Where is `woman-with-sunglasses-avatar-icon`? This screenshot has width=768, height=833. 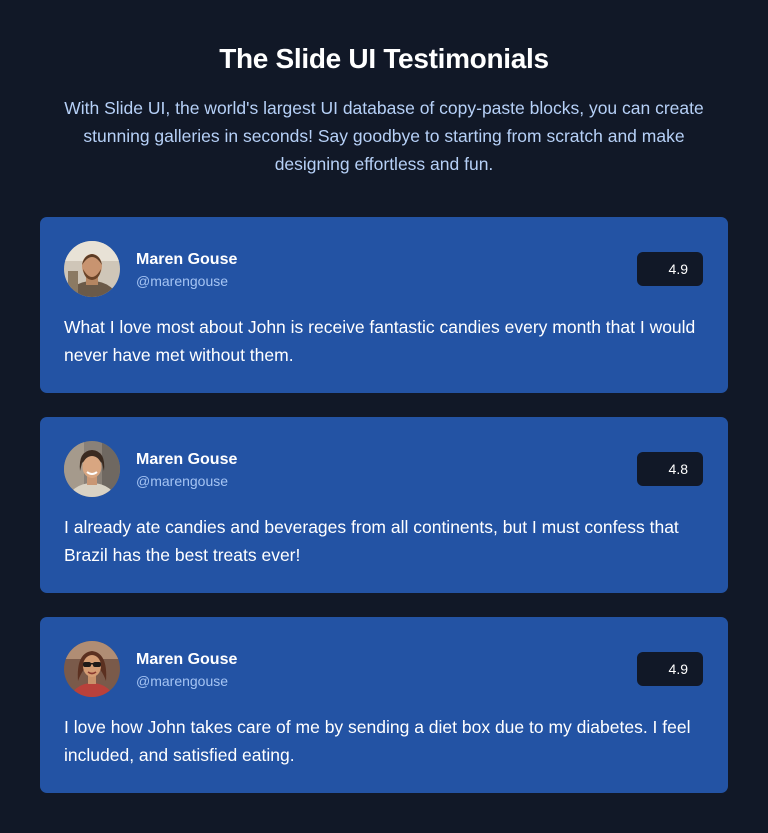 woman-with-sunglasses-avatar-icon is located at coordinates (92, 669).